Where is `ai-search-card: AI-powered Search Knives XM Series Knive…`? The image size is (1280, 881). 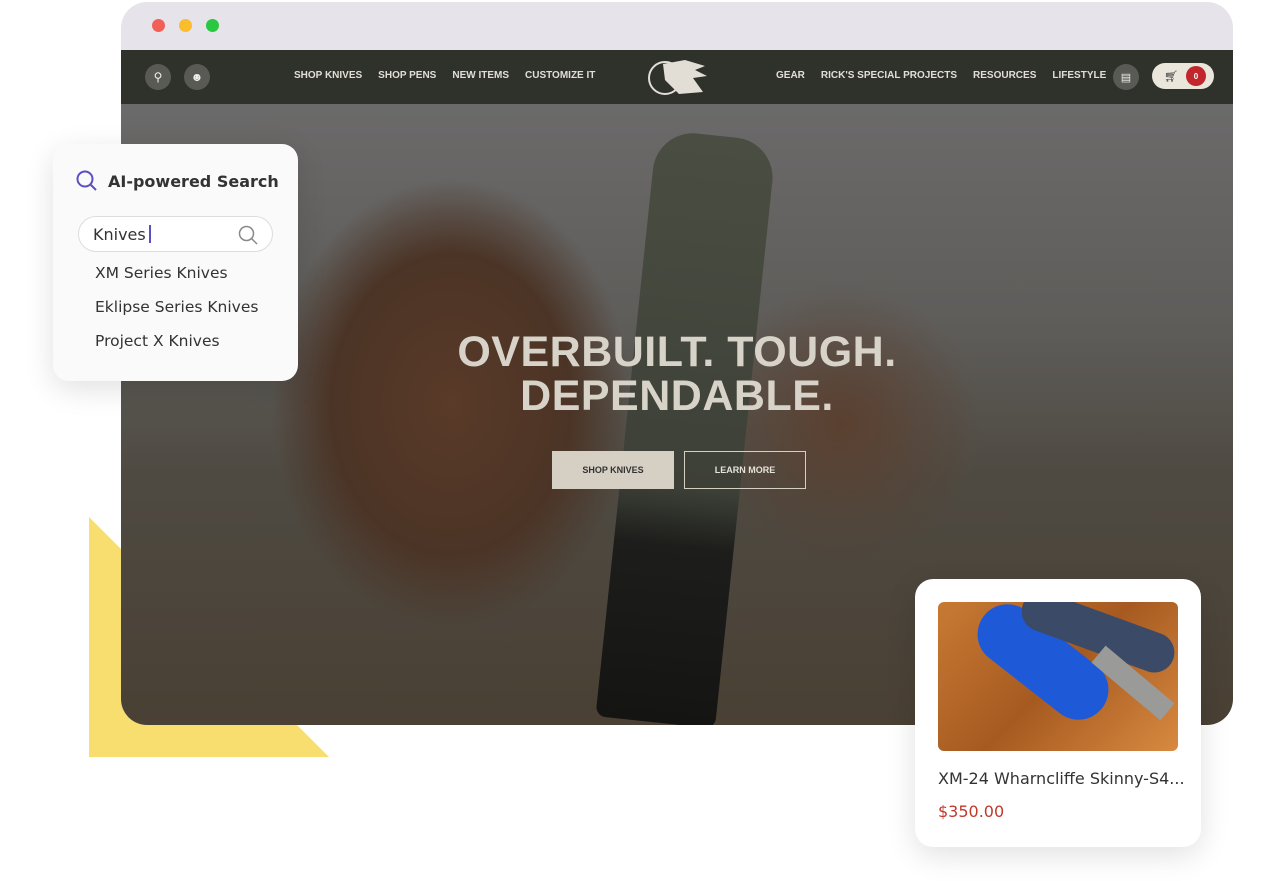 ai-search-card: AI-powered Search Knives XM Series Knive… is located at coordinates (175, 262).